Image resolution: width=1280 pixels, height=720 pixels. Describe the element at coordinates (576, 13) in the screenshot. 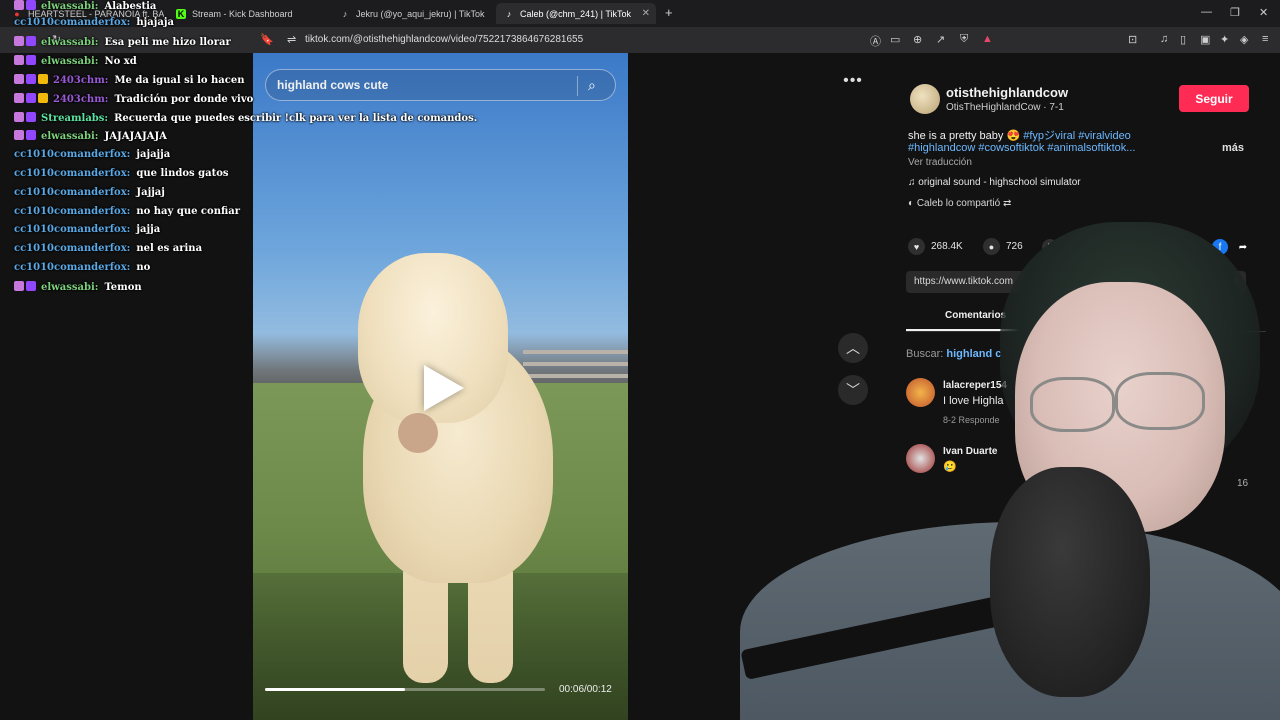

I see `tab-tiktok-caleb: ♪ Caleb (@chm_241) | TikTok ✕` at that location.